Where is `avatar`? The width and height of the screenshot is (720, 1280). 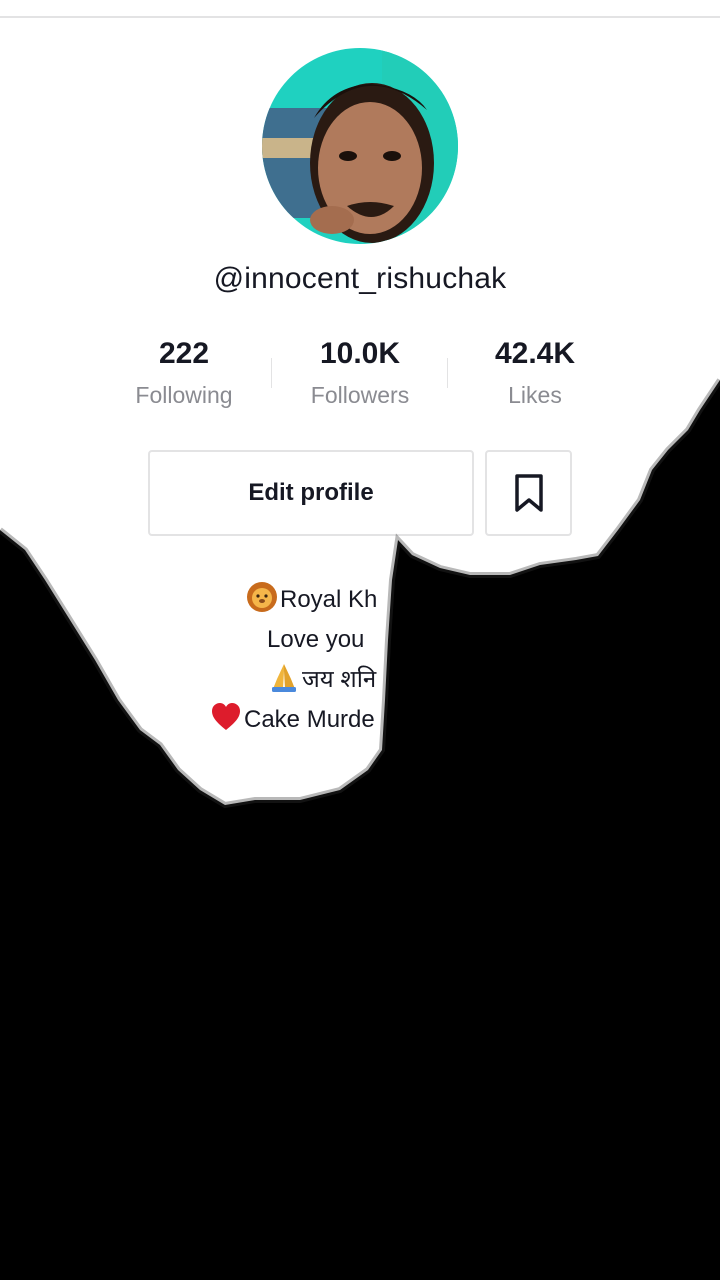 avatar is located at coordinates (360, 146).